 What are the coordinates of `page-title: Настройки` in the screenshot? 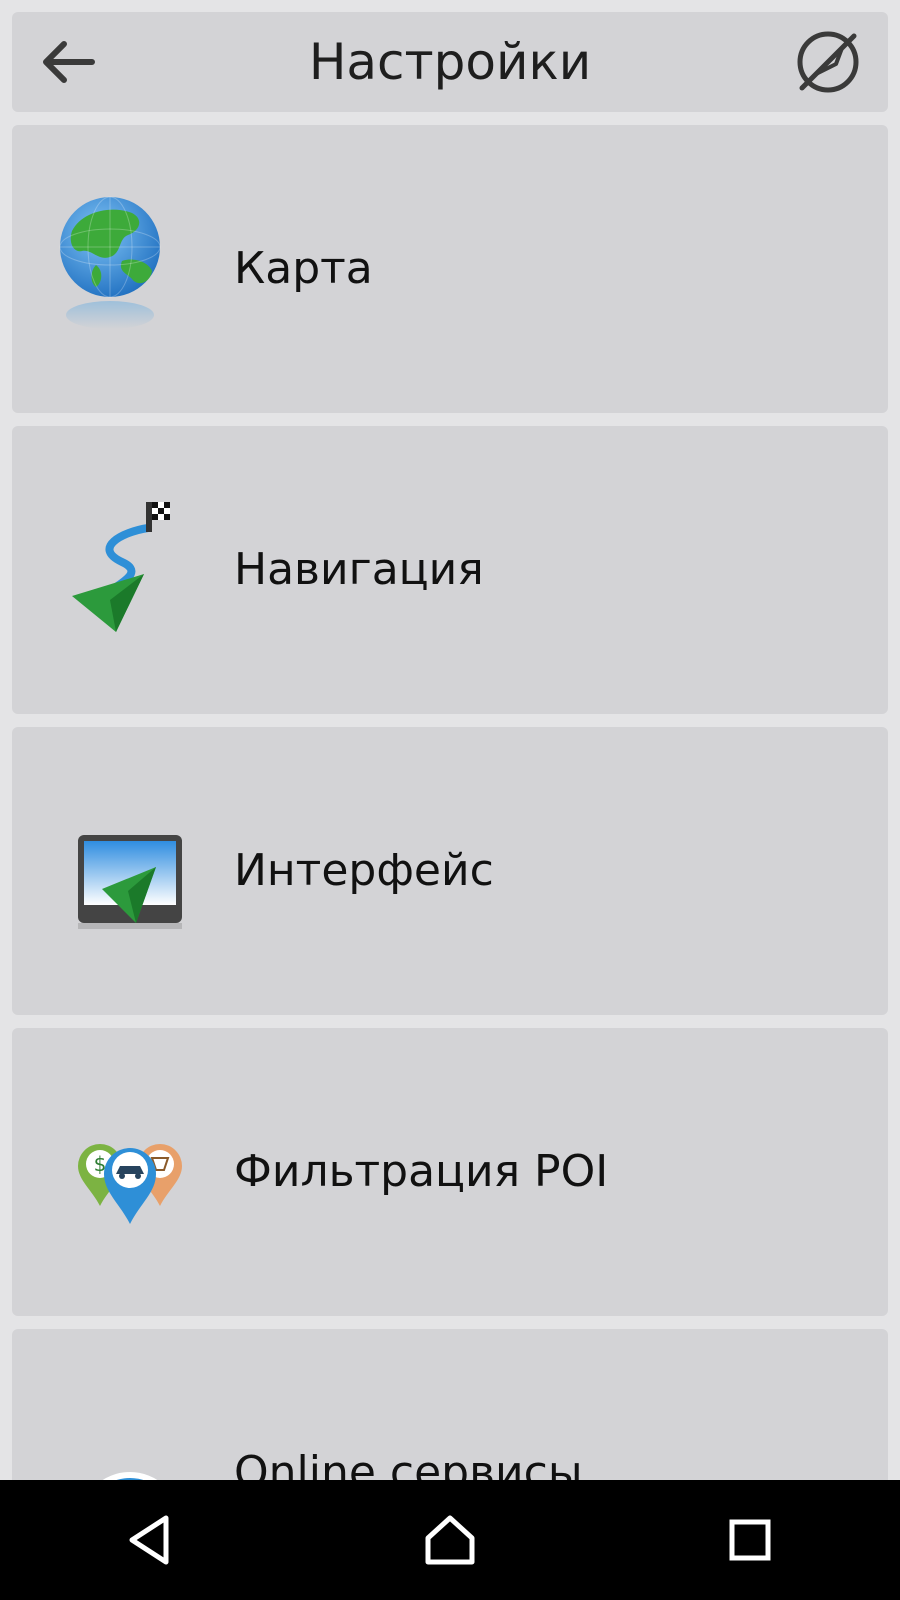 It's located at (450, 62).